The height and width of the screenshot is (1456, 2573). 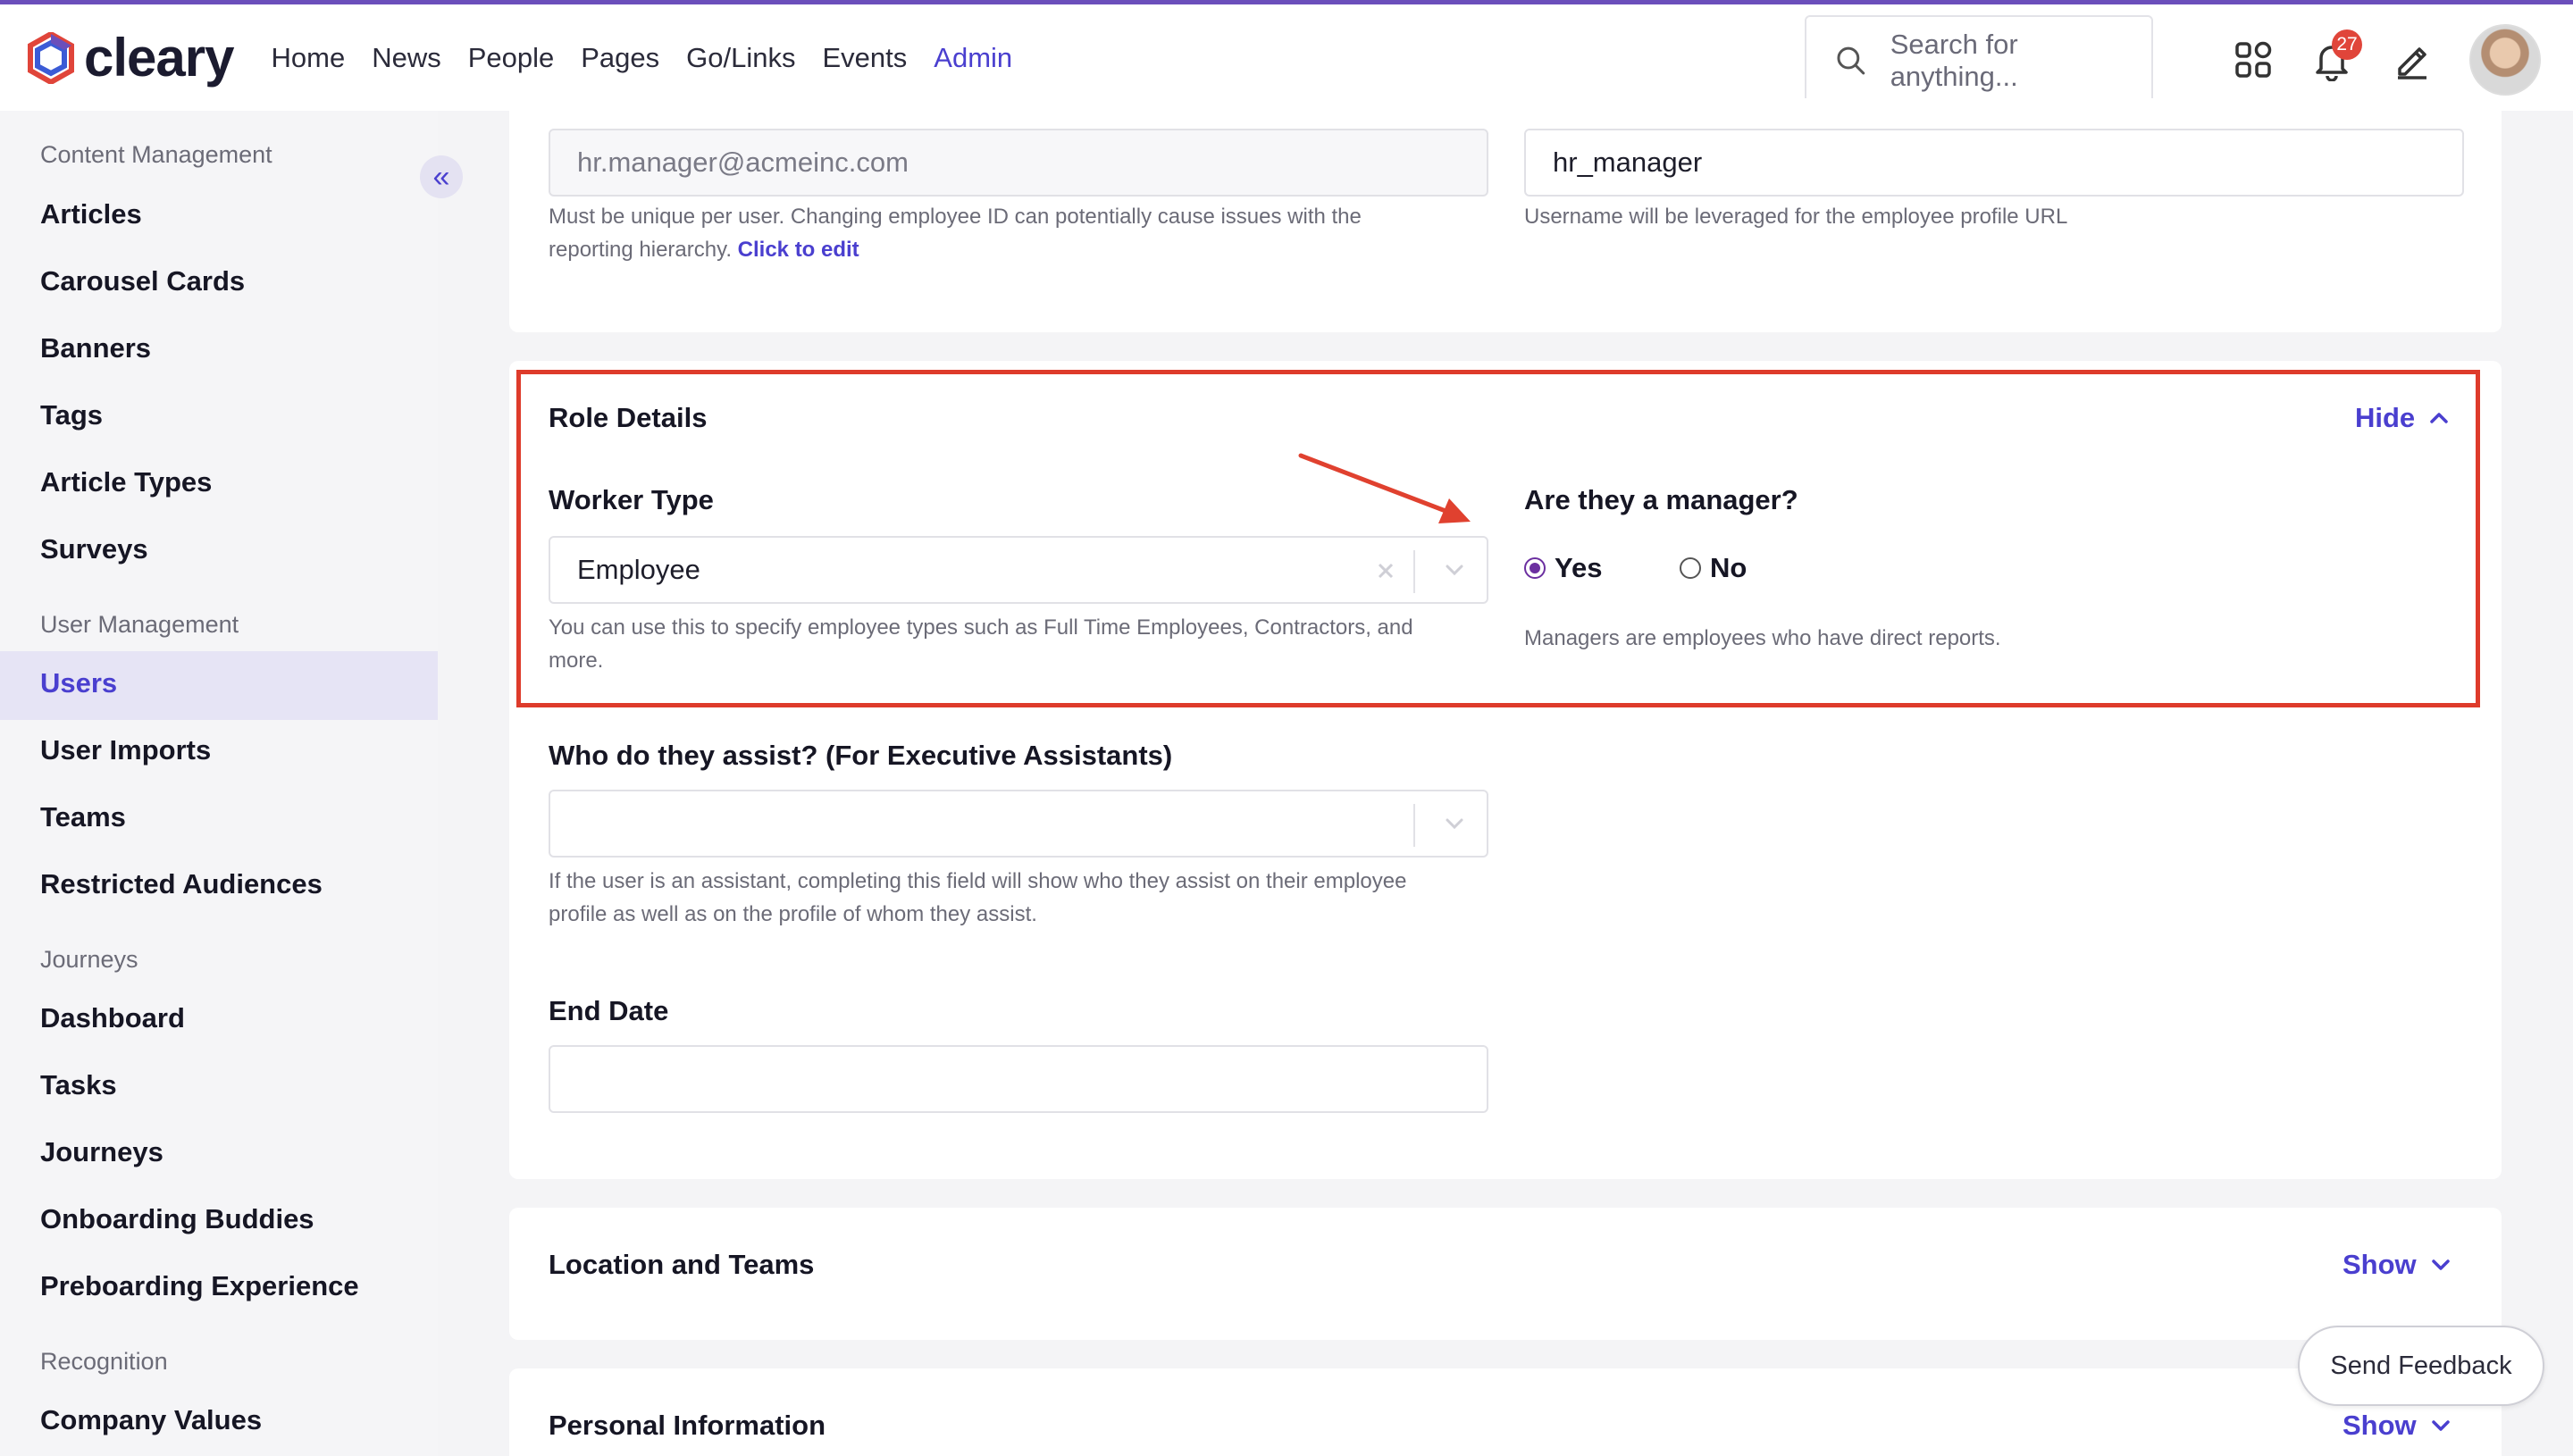 I want to click on sidebar-item-onboarding-buddies: Onboarding Buddies, so click(x=177, y=1219).